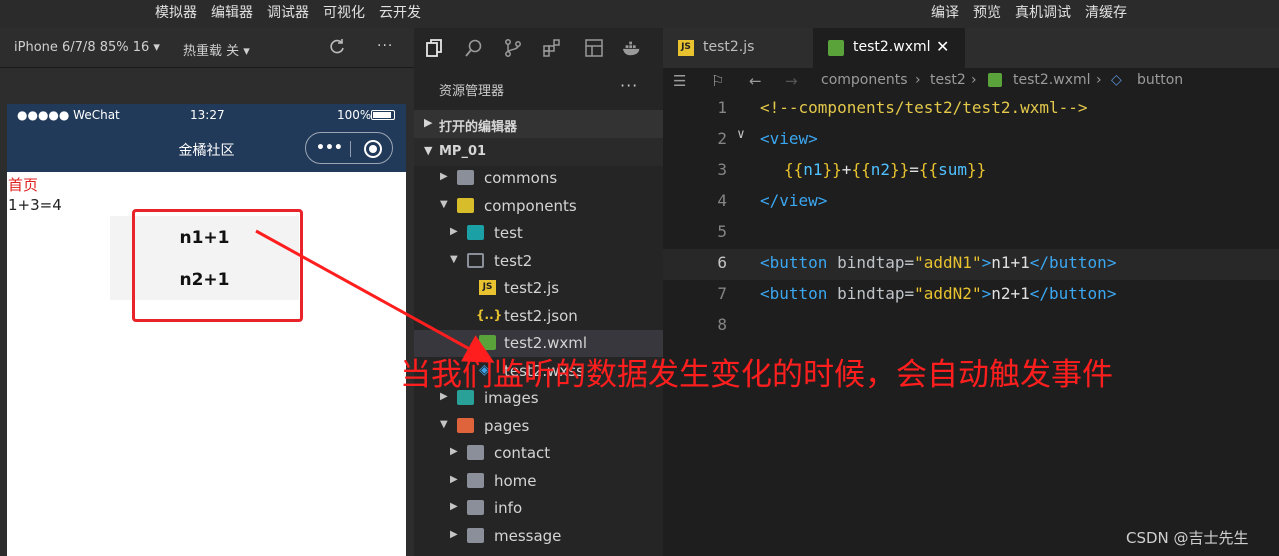 This screenshot has width=1279, height=556. Describe the element at coordinates (538, 178) in the screenshot. I see `tree-item-commons: ▶ commons` at that location.